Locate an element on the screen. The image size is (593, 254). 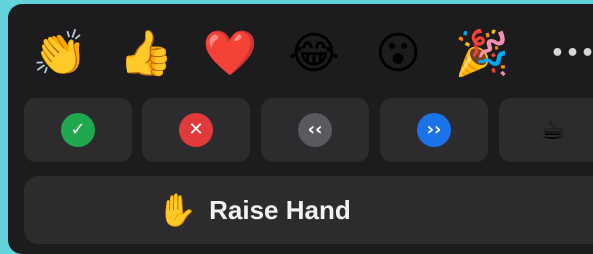
coffee-break-button: ☕ is located at coordinates (546, 130).